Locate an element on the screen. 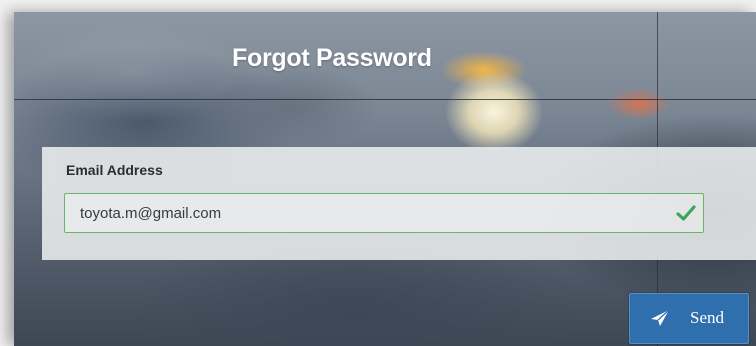 This screenshot has height=346, width=756. page-title: Forgot Password is located at coordinates (332, 58).